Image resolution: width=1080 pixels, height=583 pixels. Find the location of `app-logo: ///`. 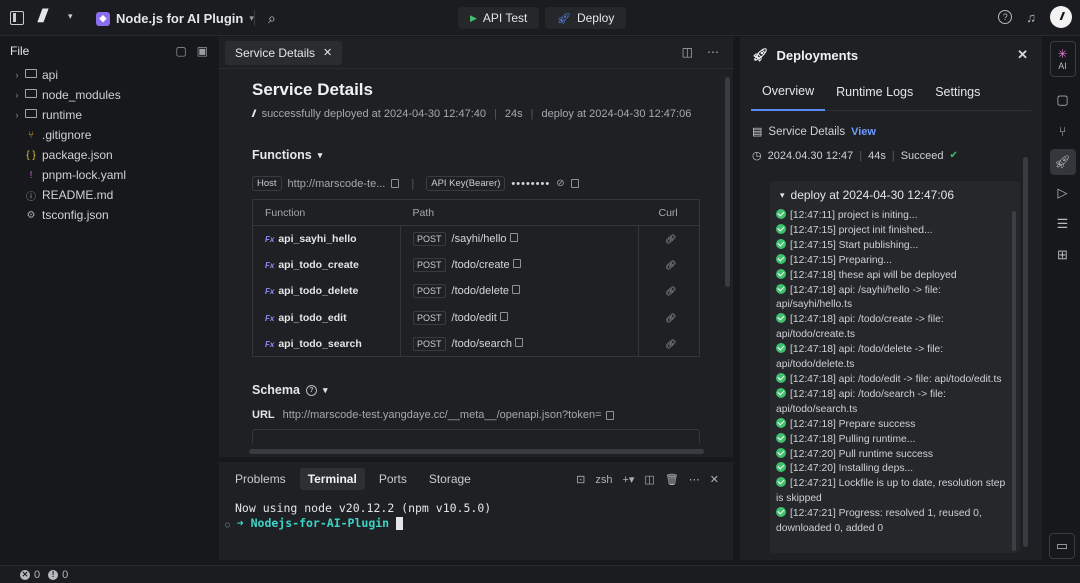

app-logo: /// is located at coordinates (42, 16).